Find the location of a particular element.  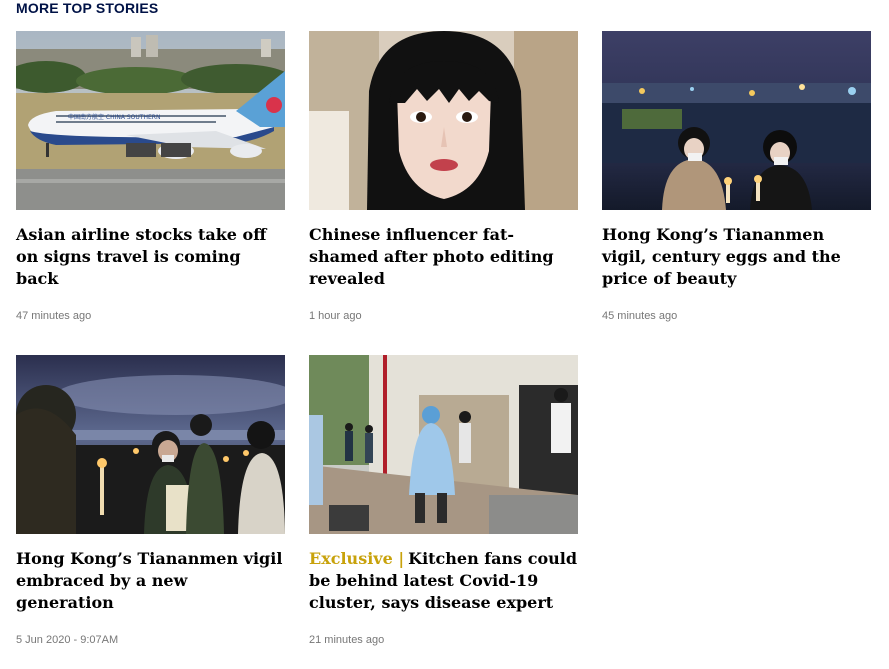

story-image-airplane: 中国南方航空 CHINA SOUTHERN is located at coordinates (150, 120).